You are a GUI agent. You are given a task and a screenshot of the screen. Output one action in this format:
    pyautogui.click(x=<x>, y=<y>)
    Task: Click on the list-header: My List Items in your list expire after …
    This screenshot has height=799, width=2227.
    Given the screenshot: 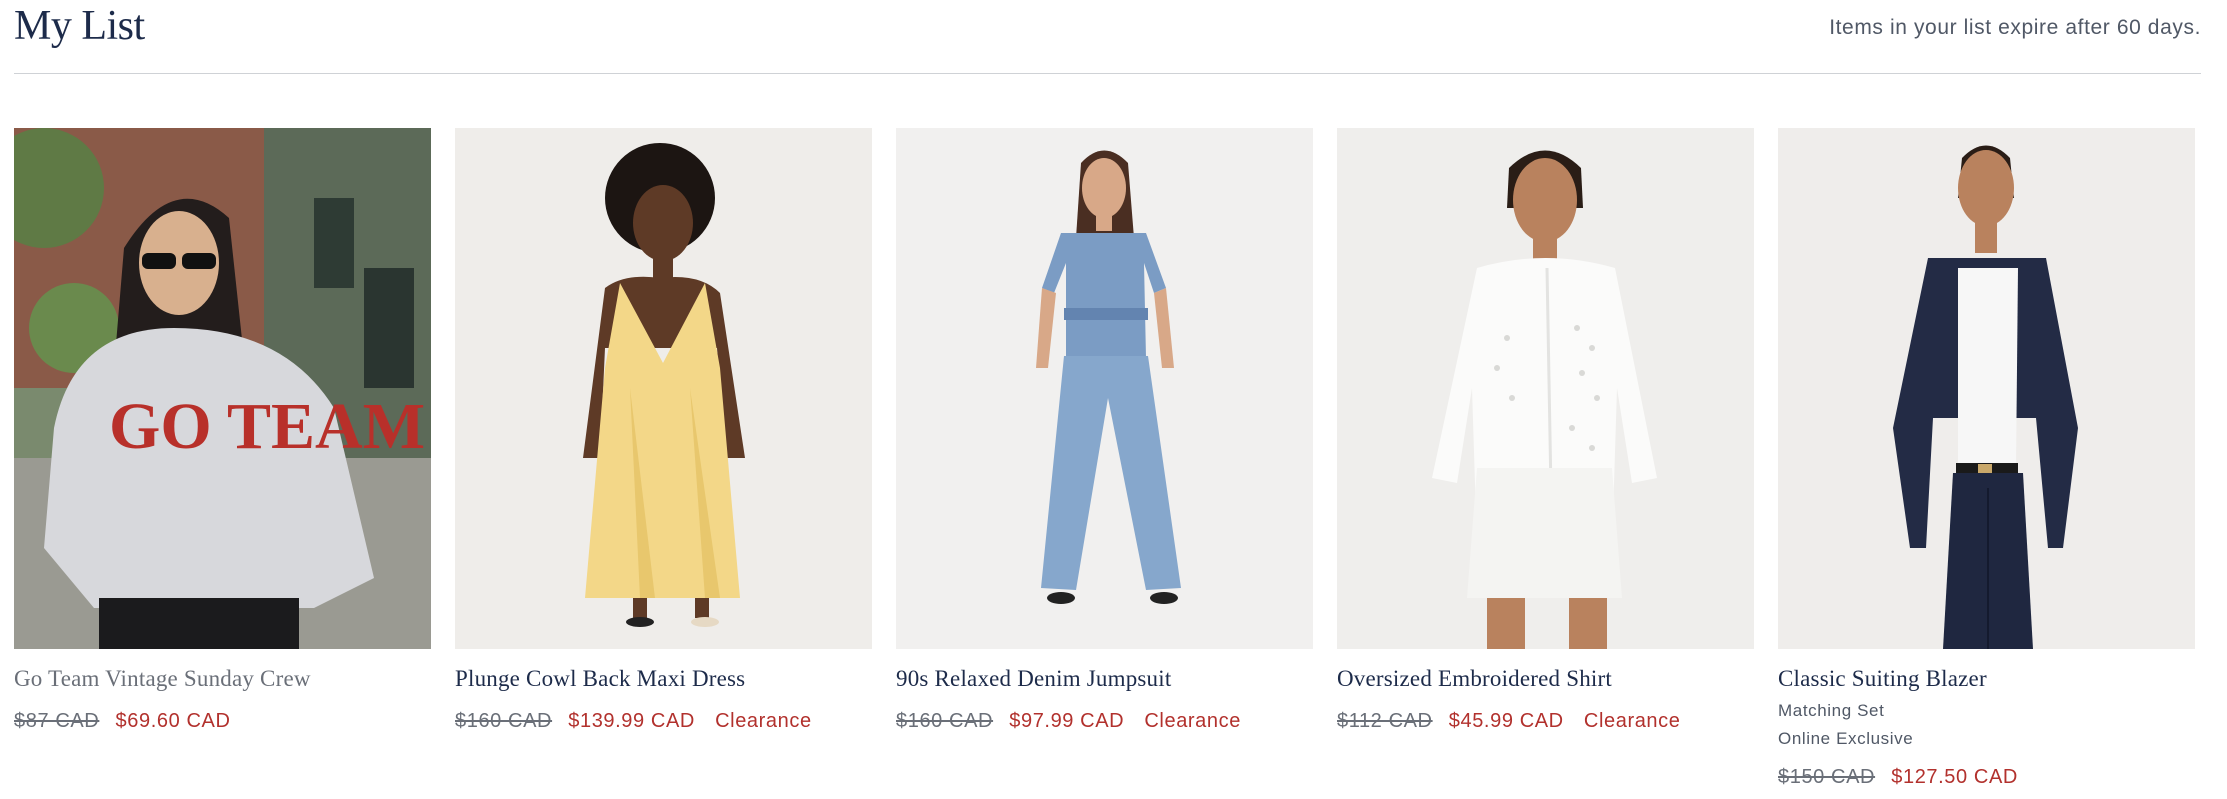 What is the action you would take?
    pyautogui.click(x=1107, y=37)
    